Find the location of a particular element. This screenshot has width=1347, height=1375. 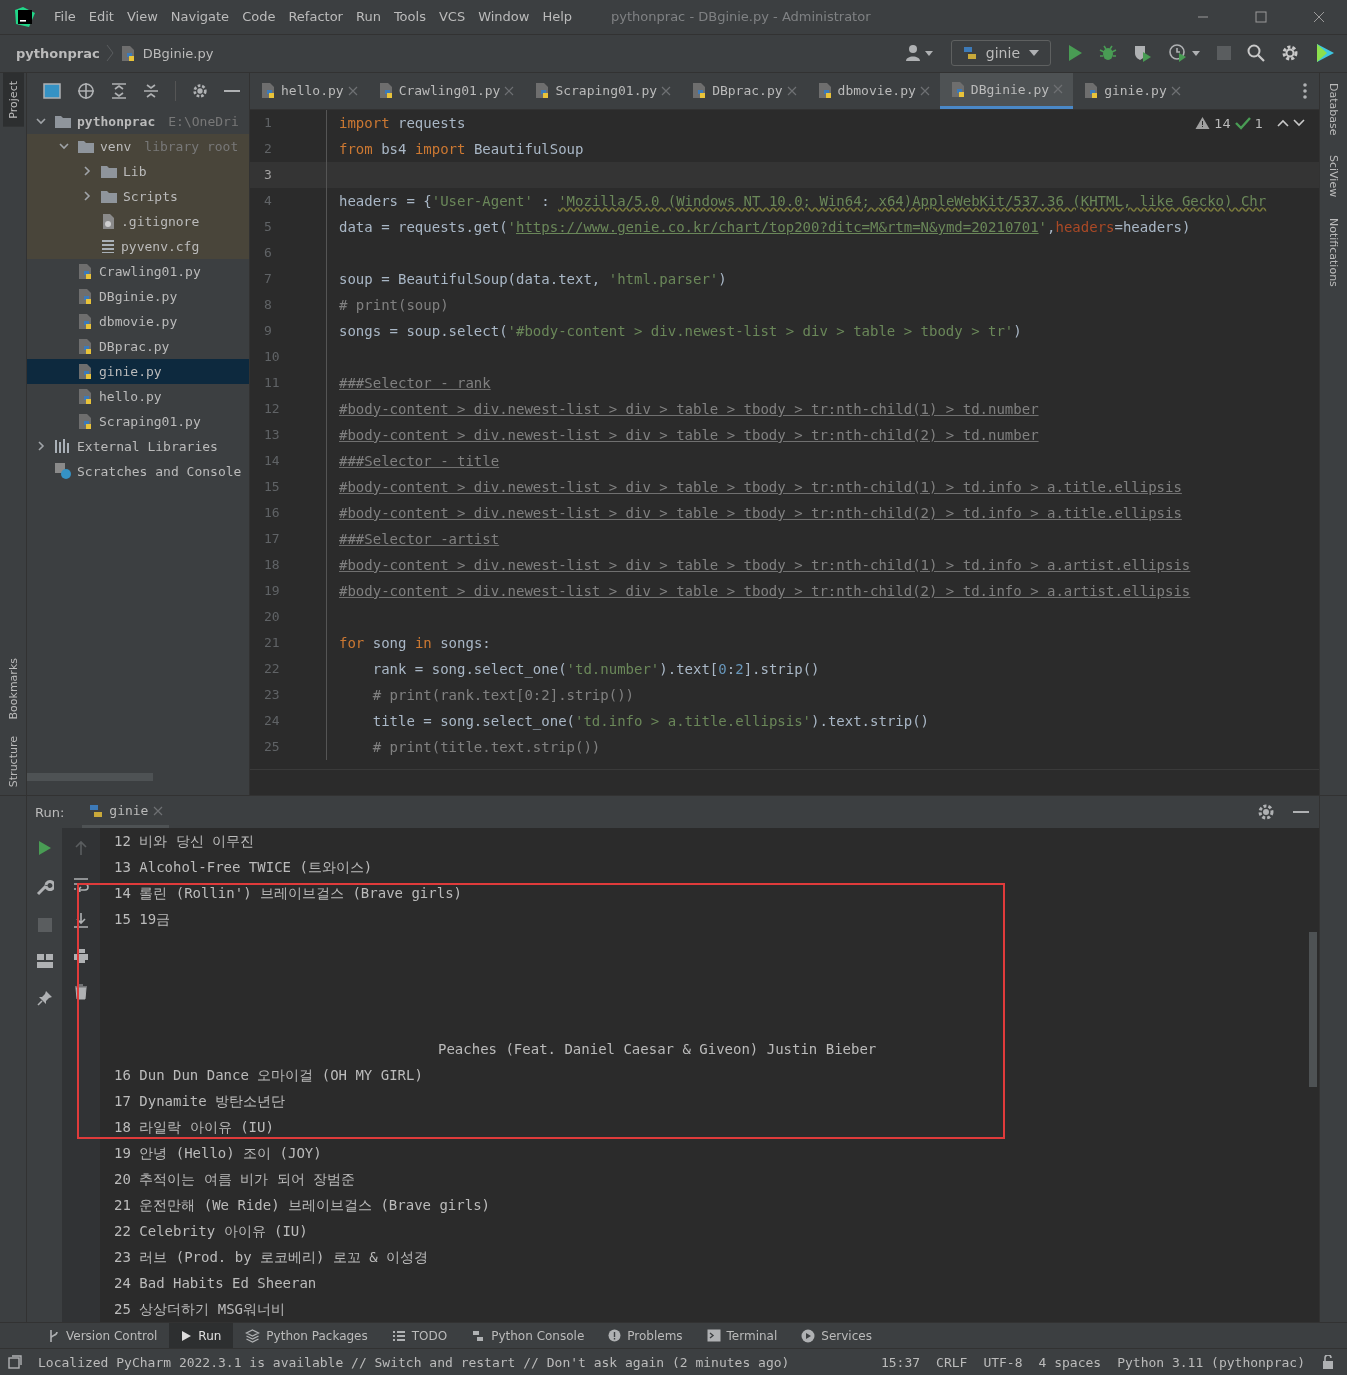

tree-item: .gitignore is located at coordinates (138, 221).